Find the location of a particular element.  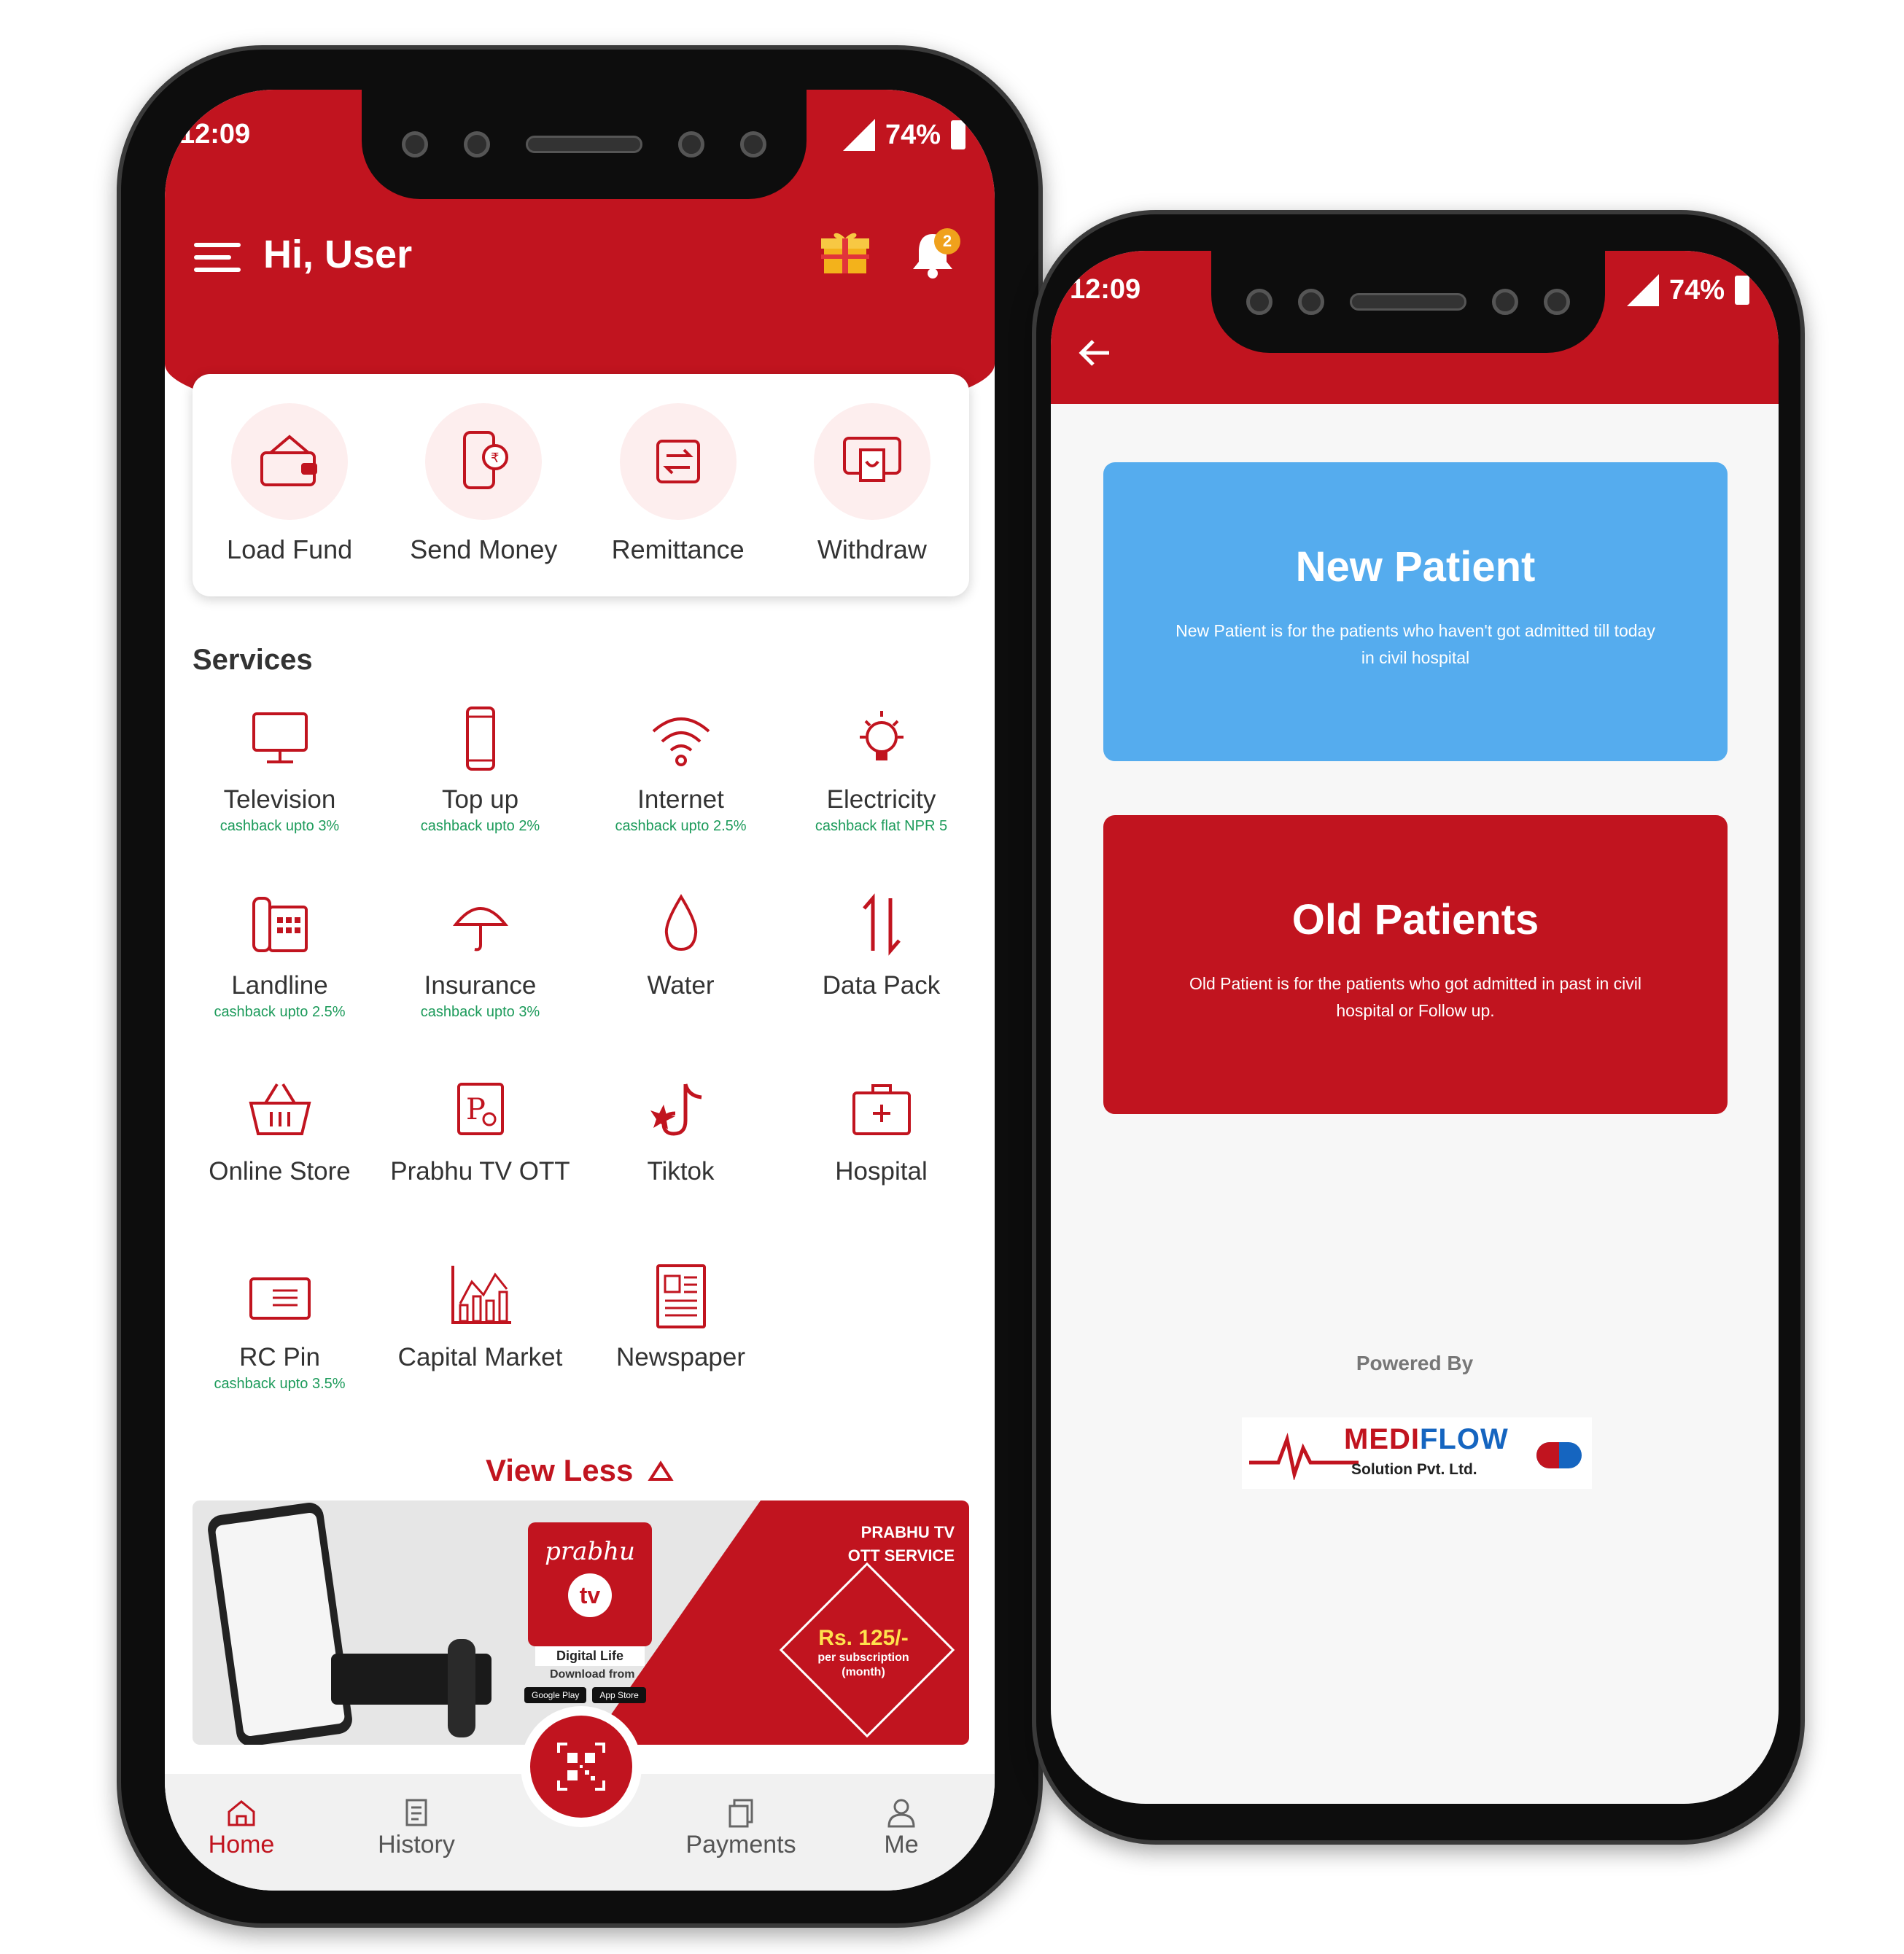

nav-payments: Payments is located at coordinates (741, 1828).